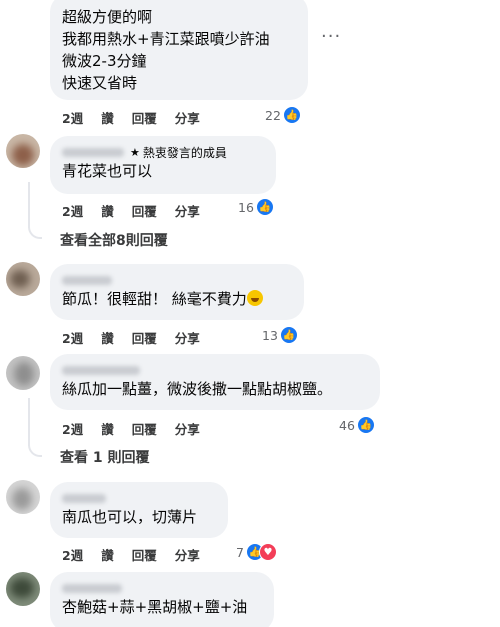  I want to click on reaction-count: 13 👍, so click(280, 335).